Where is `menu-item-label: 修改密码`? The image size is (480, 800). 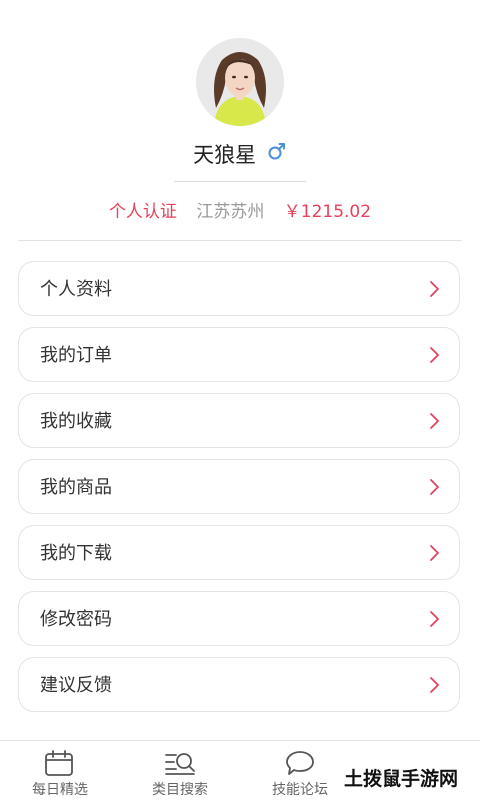 menu-item-label: 修改密码 is located at coordinates (76, 619).